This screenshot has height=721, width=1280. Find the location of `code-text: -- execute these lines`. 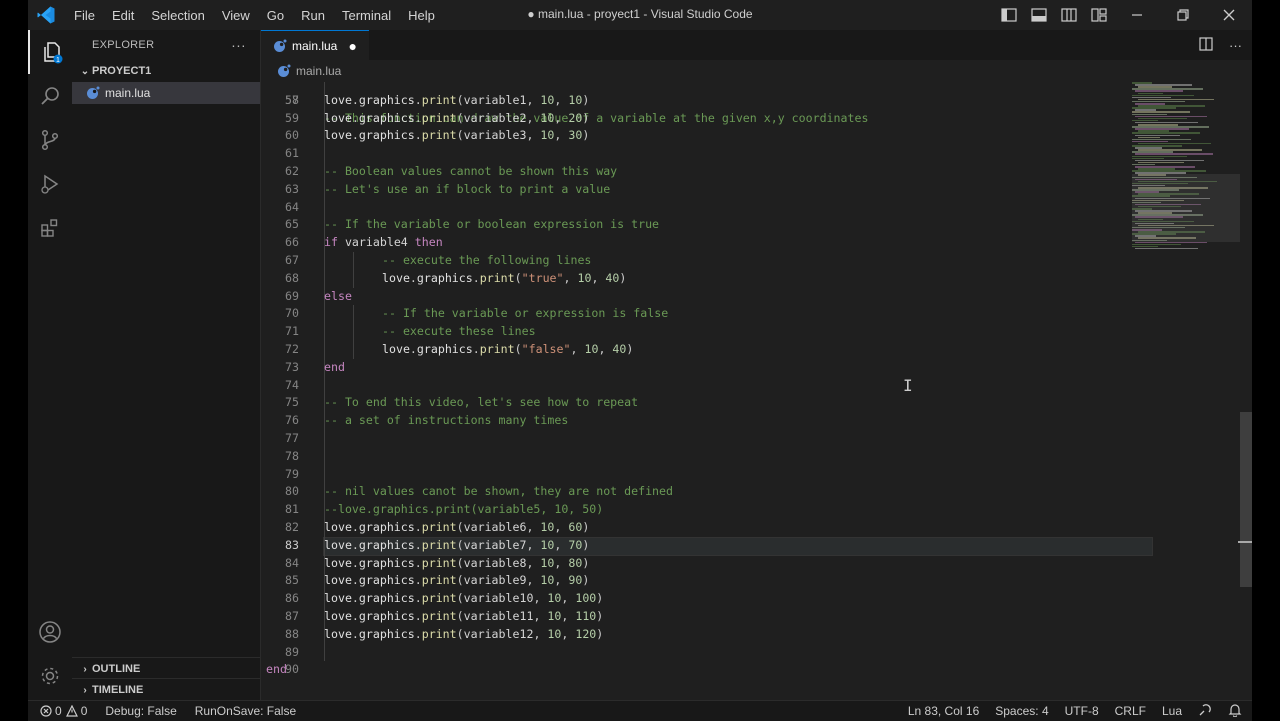

code-text: -- execute these lines is located at coordinates (459, 331).